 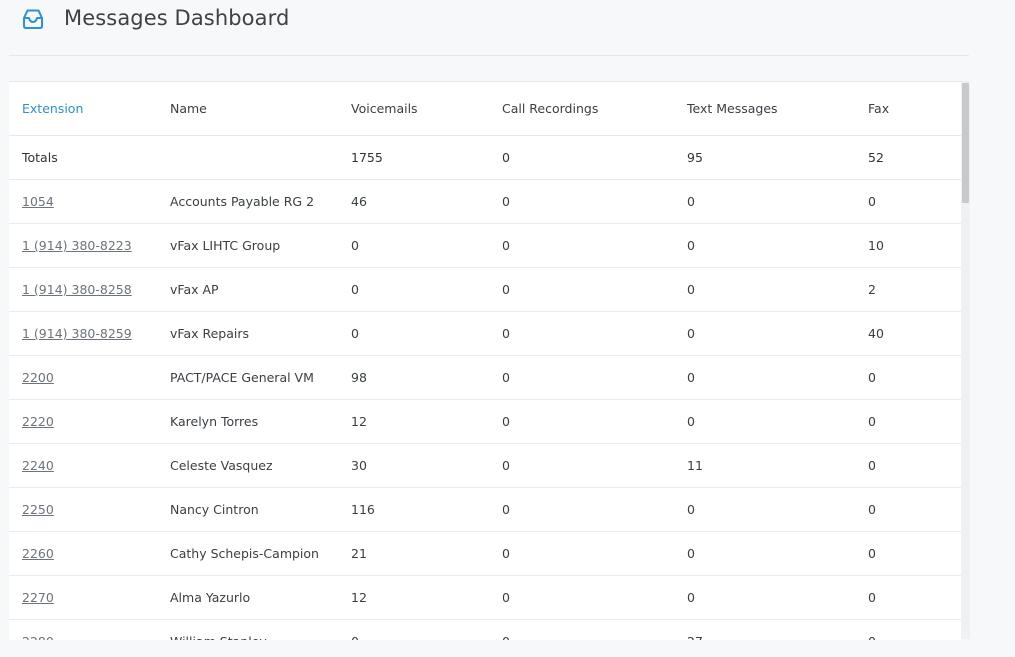 I want to click on cell-extension: 1054, so click(x=83, y=201).